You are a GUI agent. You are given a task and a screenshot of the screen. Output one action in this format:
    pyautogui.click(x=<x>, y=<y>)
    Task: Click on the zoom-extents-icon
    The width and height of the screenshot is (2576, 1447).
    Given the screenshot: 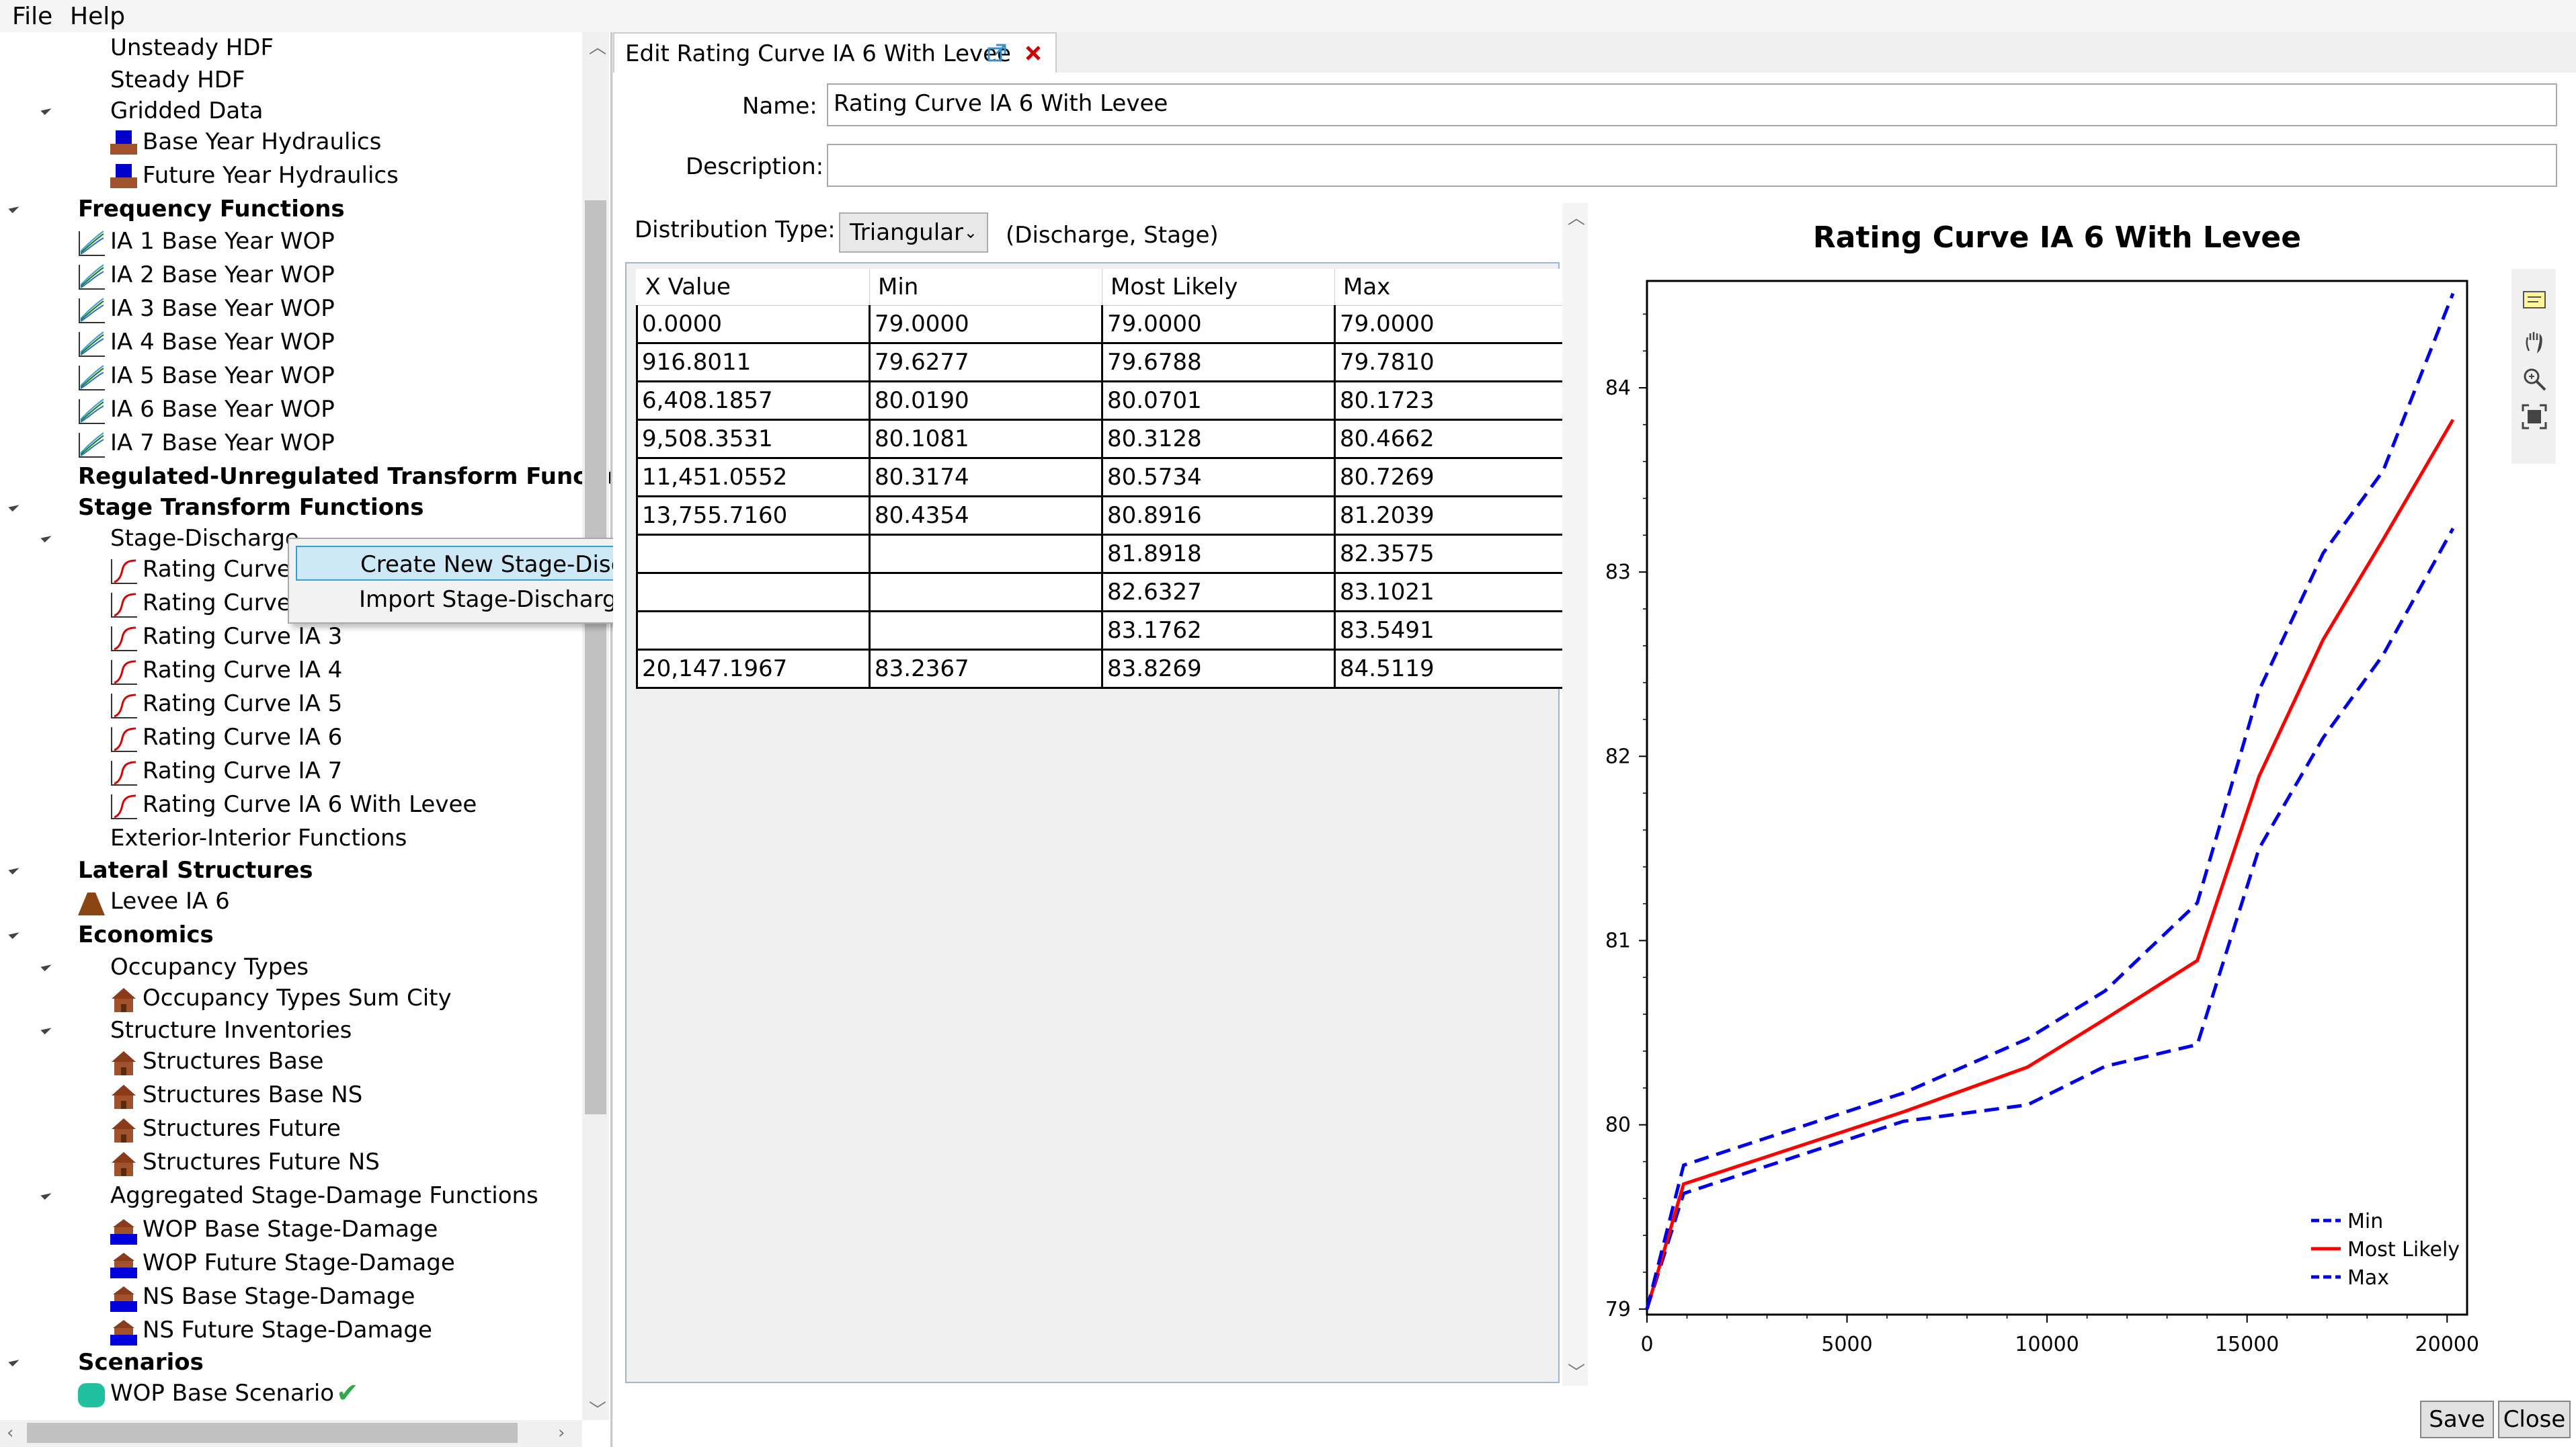 What is the action you would take?
    pyautogui.click(x=2534, y=416)
    